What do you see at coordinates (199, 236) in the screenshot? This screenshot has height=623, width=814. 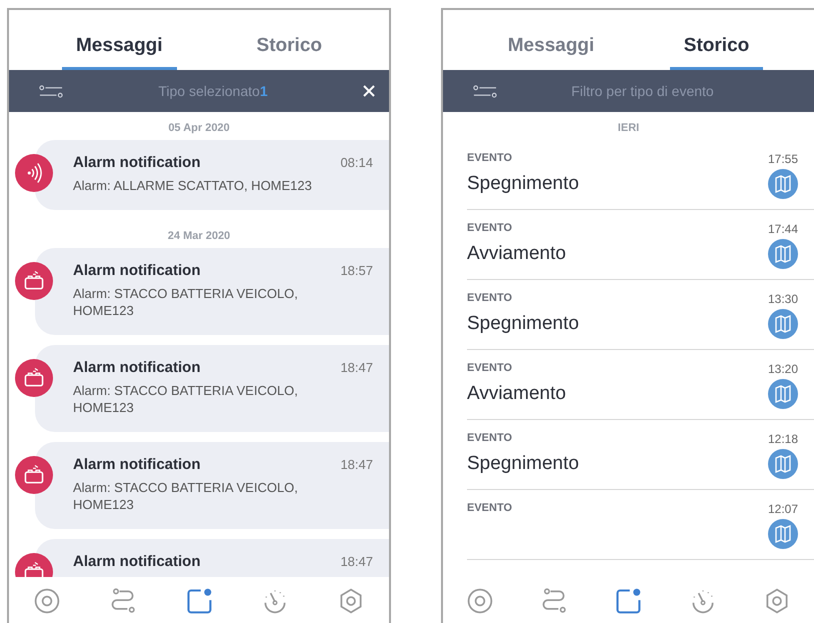 I see `date-header: 24 Mar 2020` at bounding box center [199, 236].